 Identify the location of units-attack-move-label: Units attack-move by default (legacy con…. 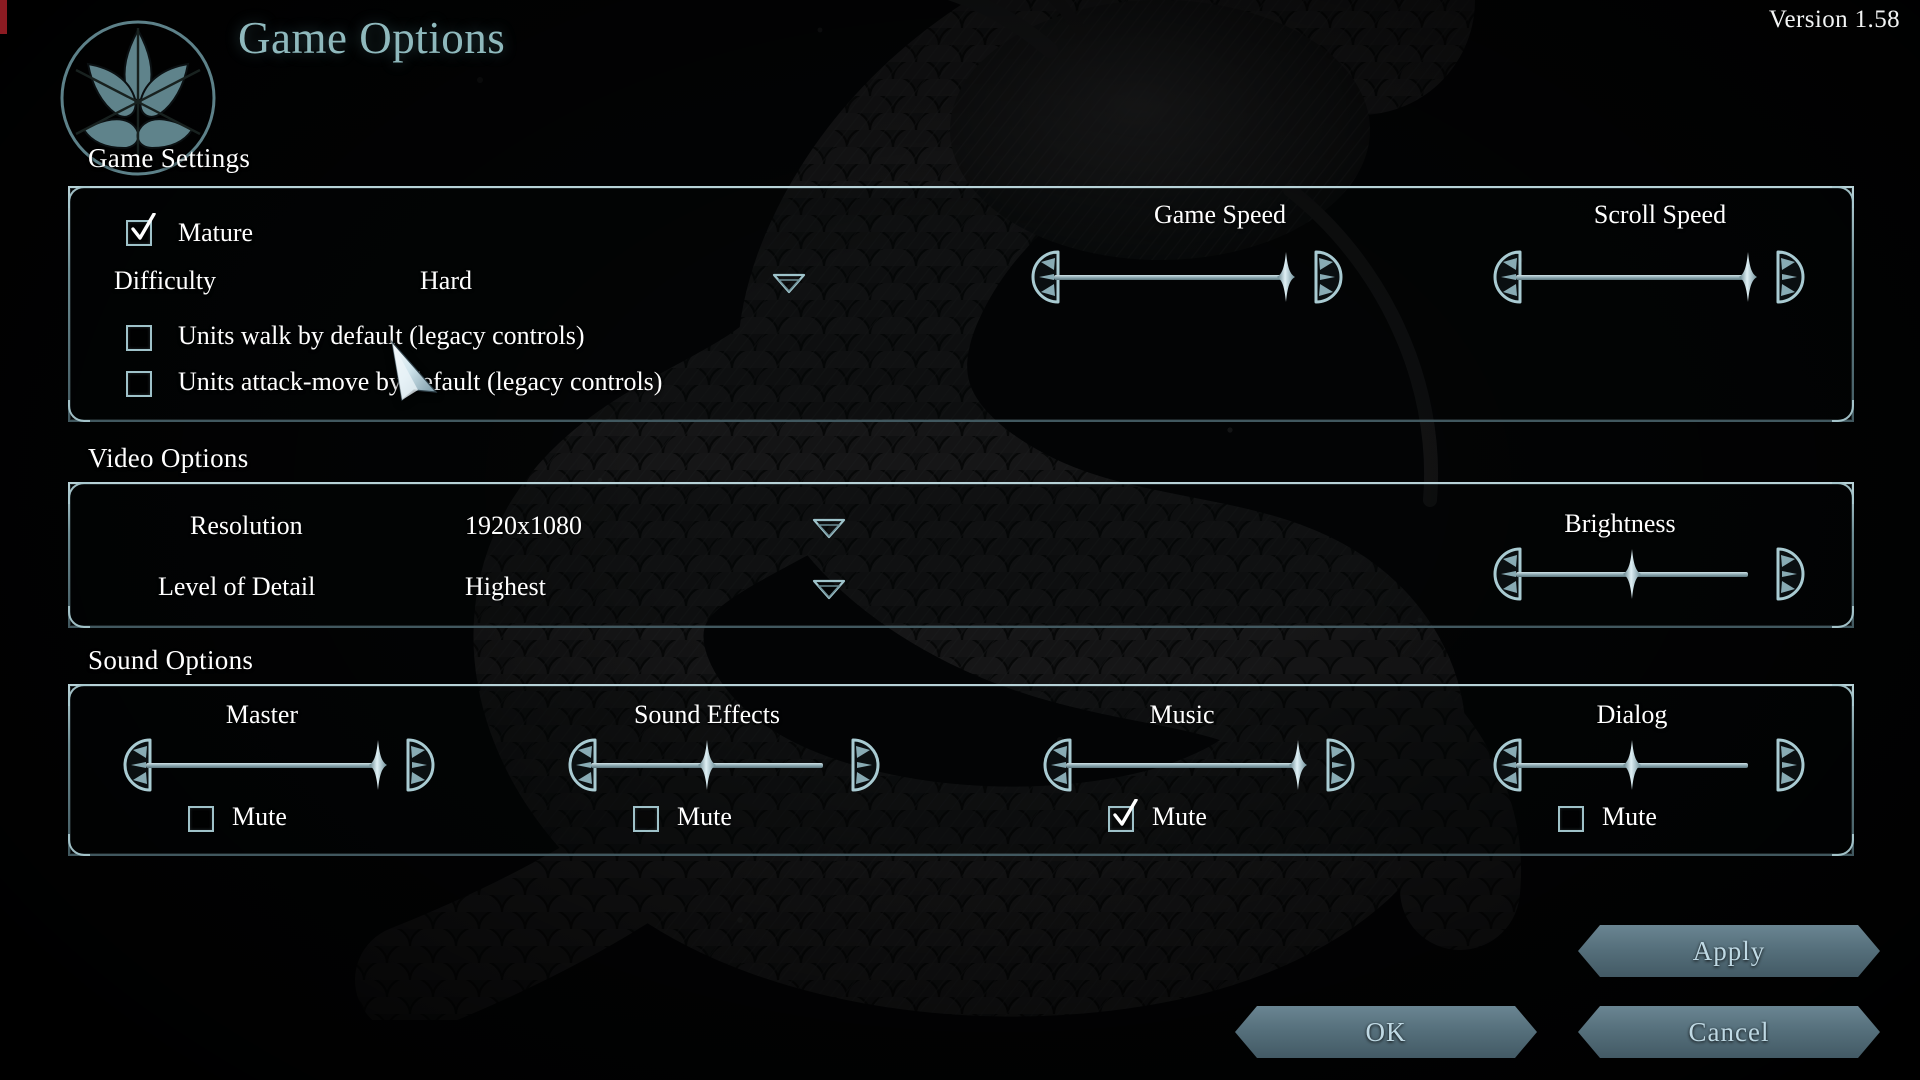
(420, 381).